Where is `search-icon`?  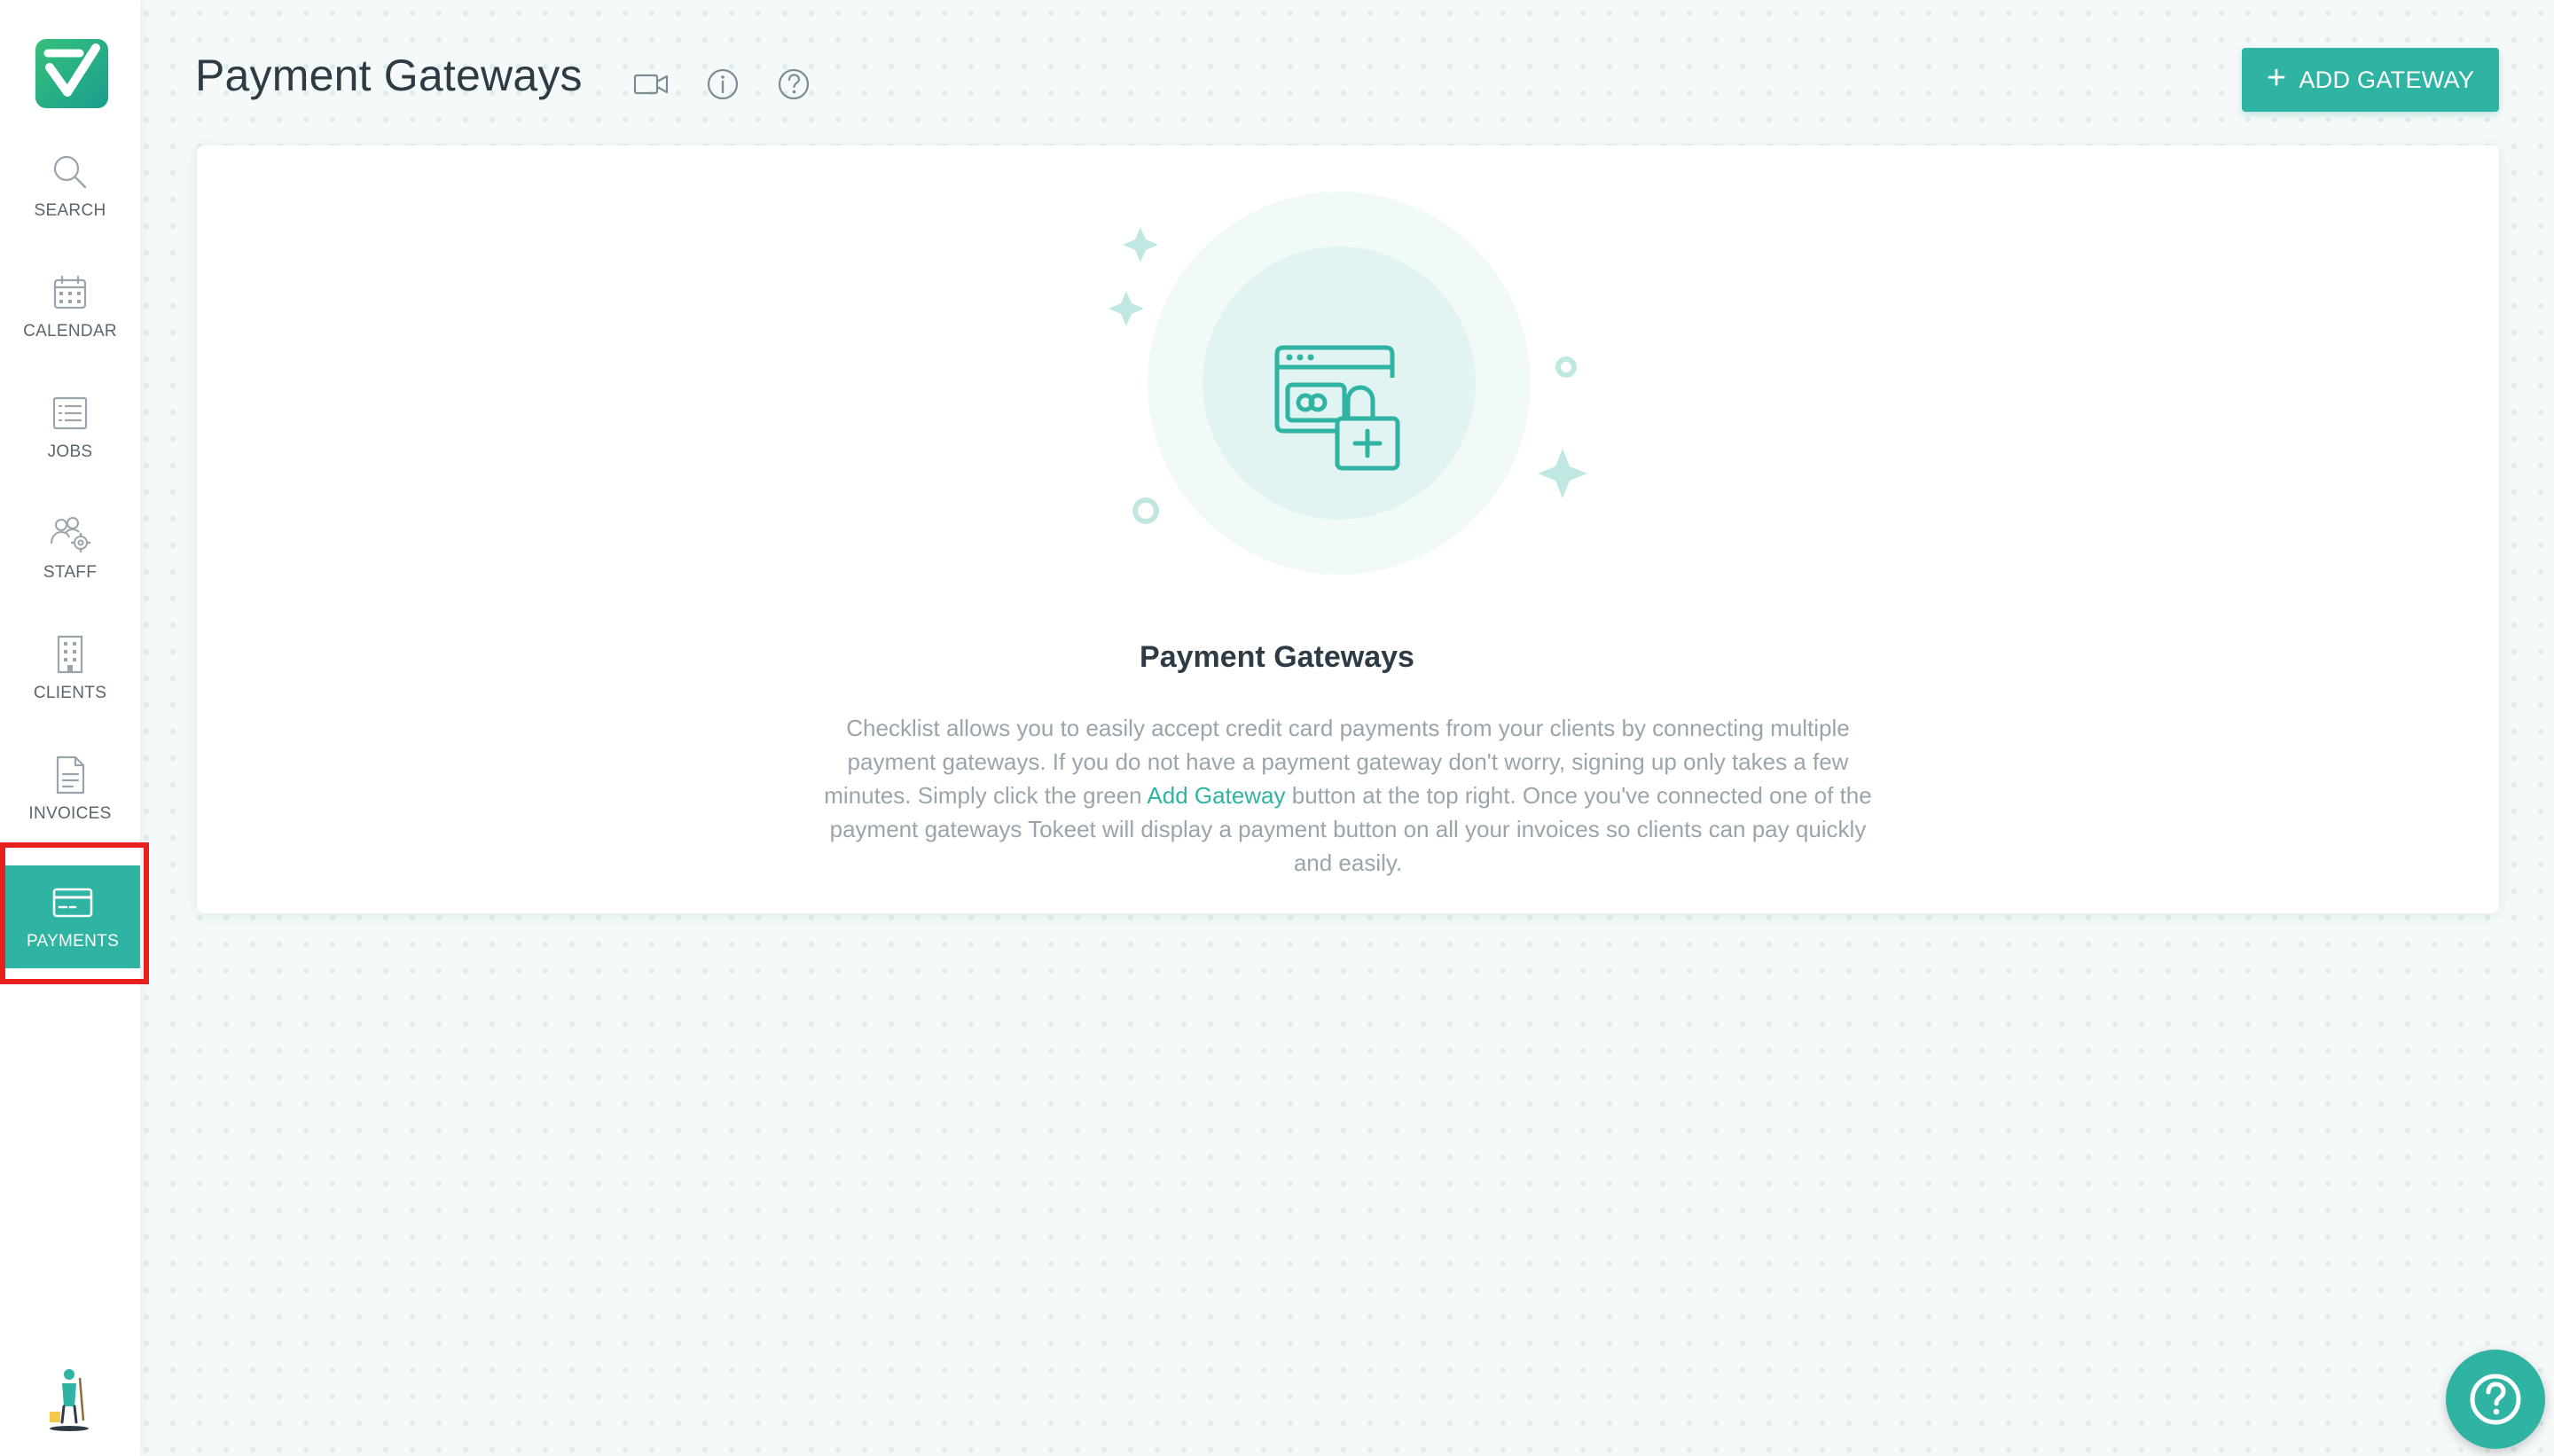
search-icon is located at coordinates (70, 172).